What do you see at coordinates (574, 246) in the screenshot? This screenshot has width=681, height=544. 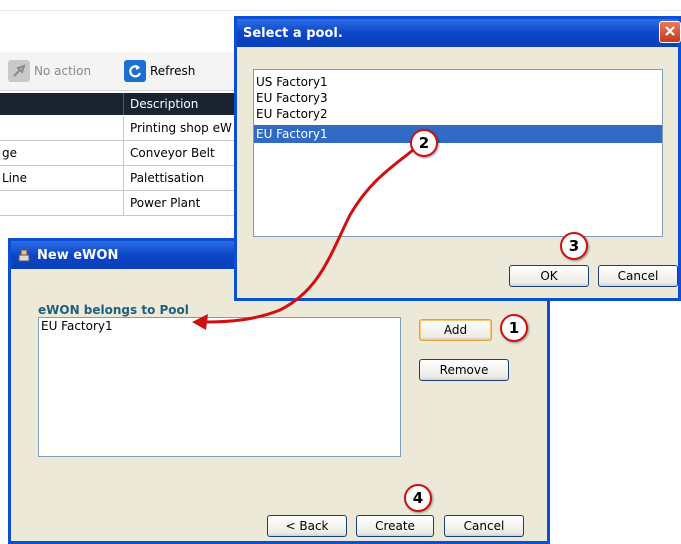 I see `callout-3: 3` at bounding box center [574, 246].